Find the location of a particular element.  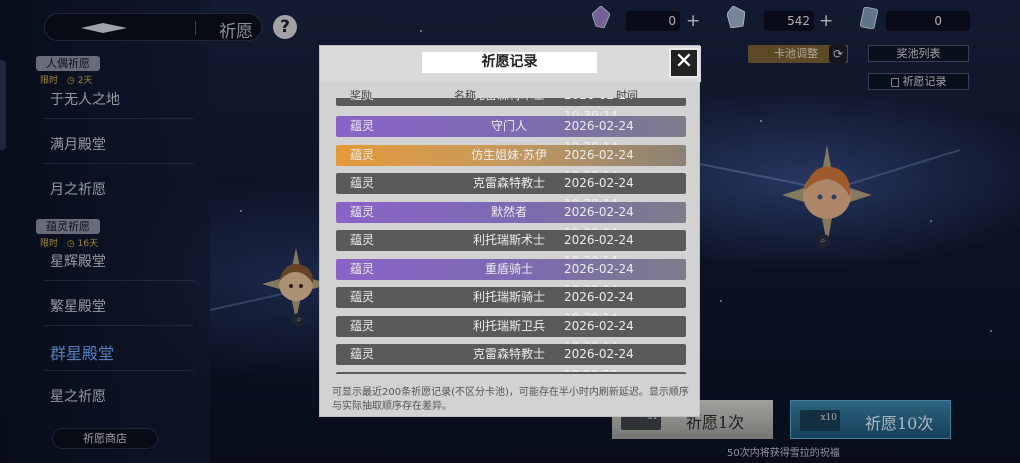

table-row: 蕴灵 利托瑞斯骑士 2026-02-24 10:30:14 is located at coordinates (511, 306).